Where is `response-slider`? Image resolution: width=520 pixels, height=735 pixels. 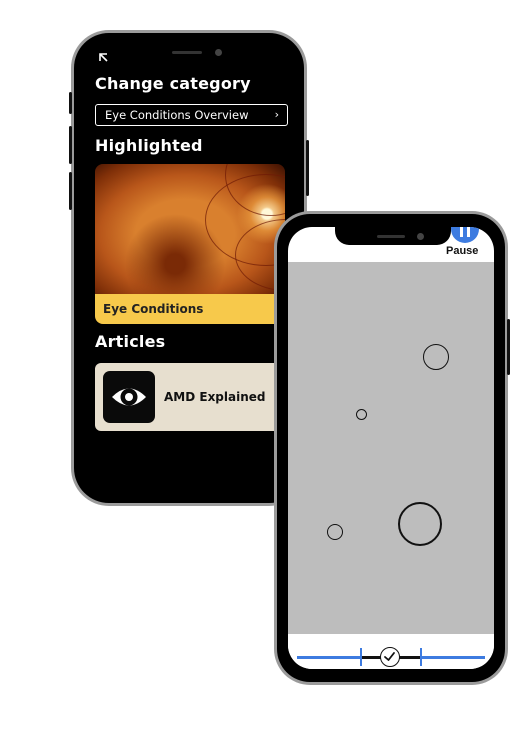 response-slider is located at coordinates (391, 651).